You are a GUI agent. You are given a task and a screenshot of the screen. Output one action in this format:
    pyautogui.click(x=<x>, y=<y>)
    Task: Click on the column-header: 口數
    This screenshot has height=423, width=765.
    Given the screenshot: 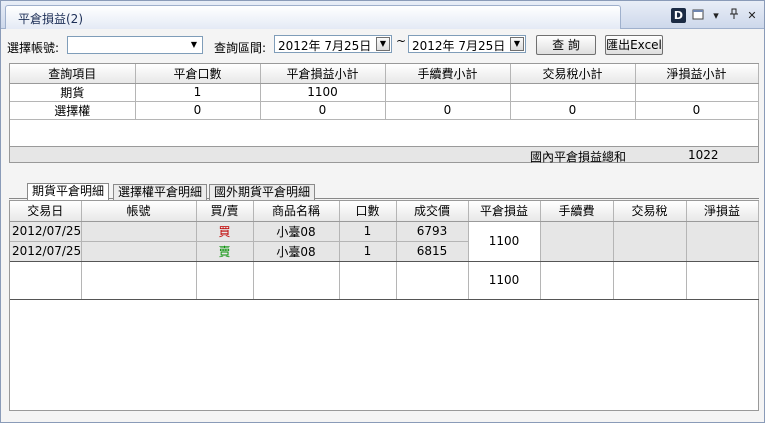 What is the action you would take?
    pyautogui.click(x=368, y=211)
    